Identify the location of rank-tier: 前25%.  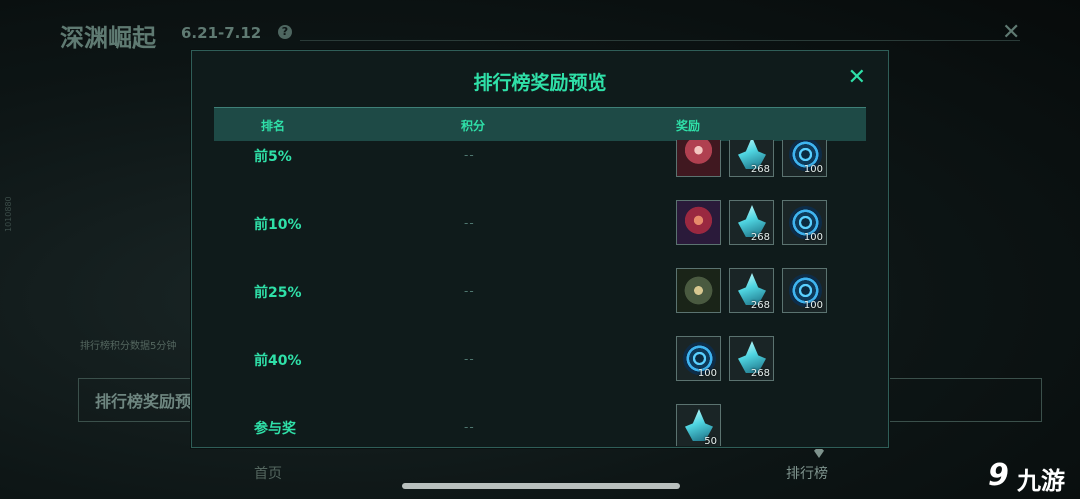
(278, 293).